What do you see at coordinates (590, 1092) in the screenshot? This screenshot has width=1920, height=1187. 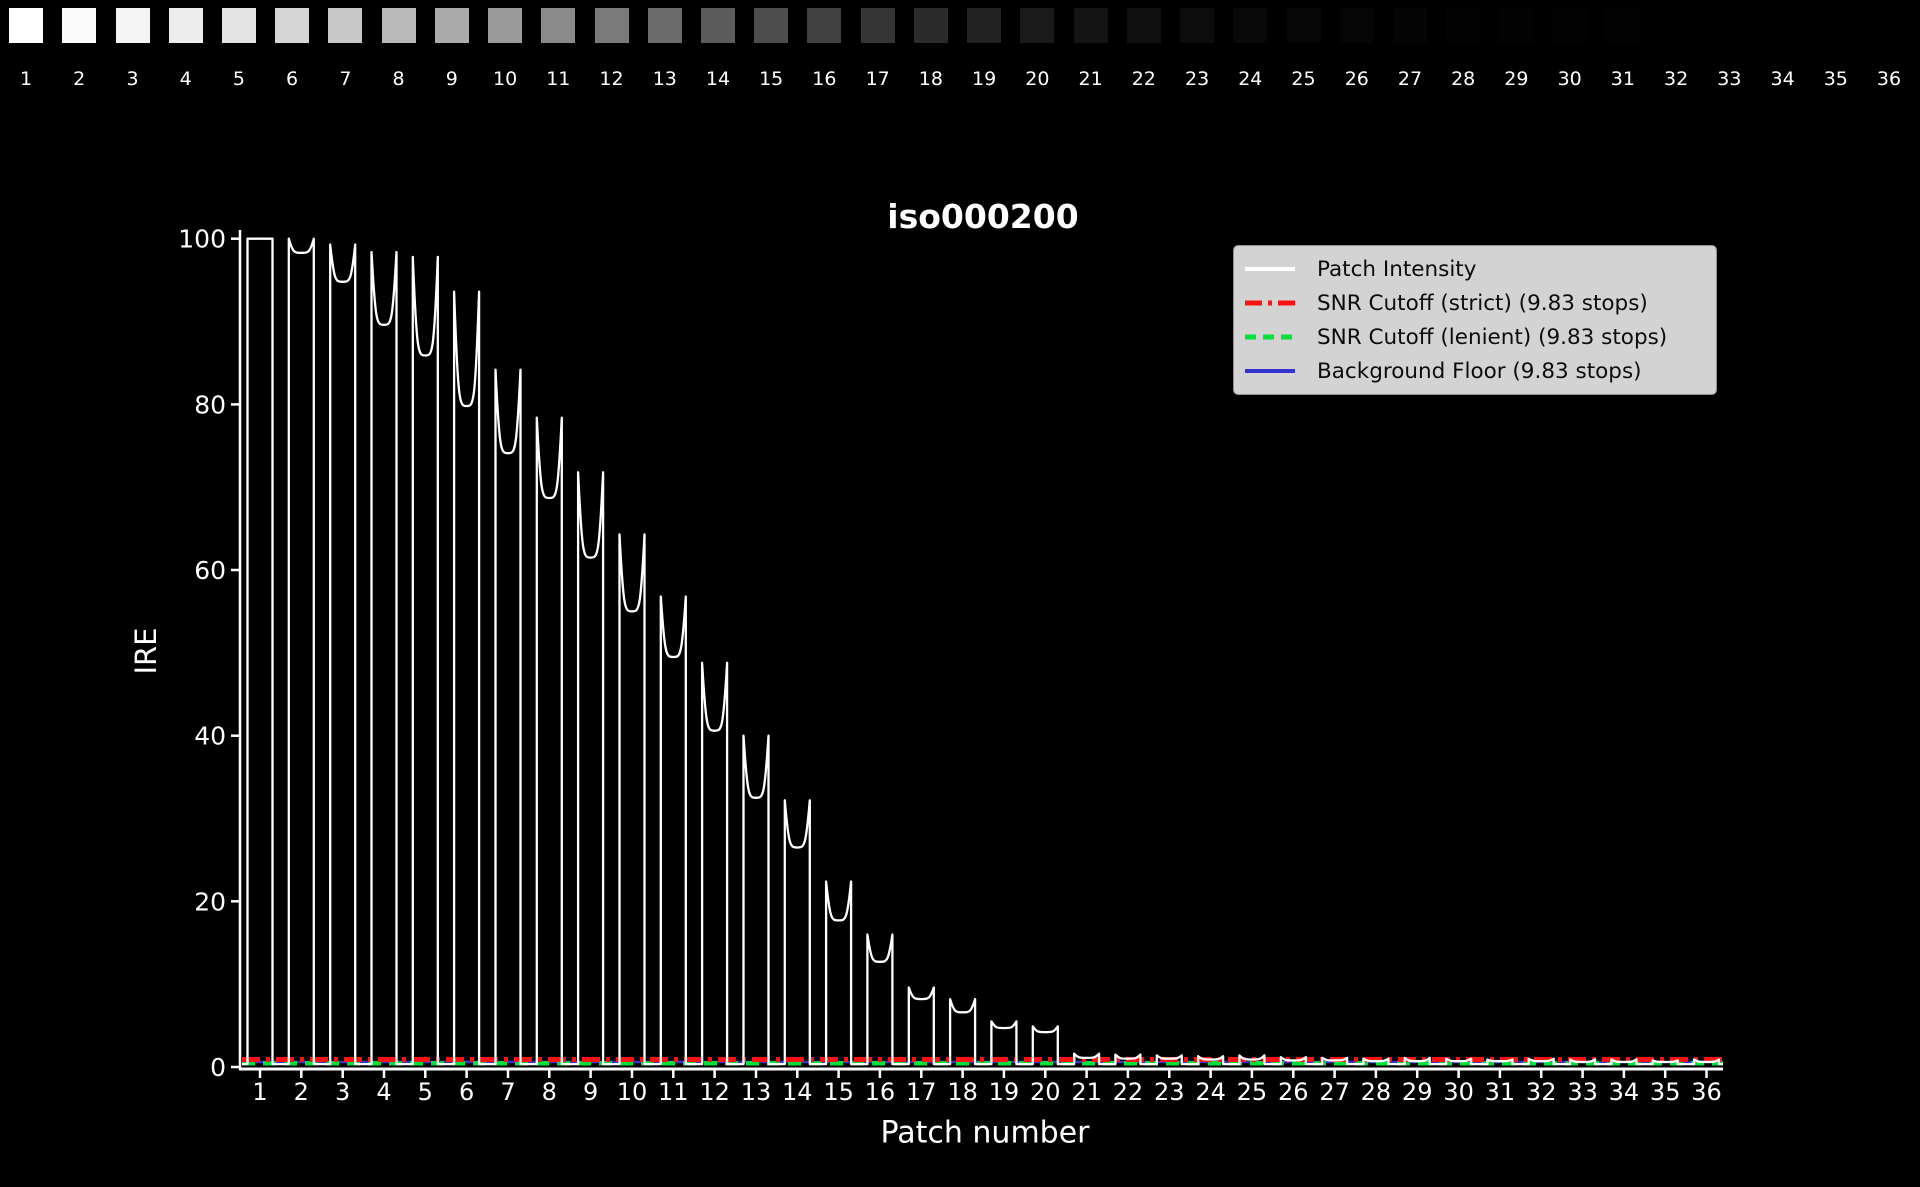 I see `x-tick-label: 9` at bounding box center [590, 1092].